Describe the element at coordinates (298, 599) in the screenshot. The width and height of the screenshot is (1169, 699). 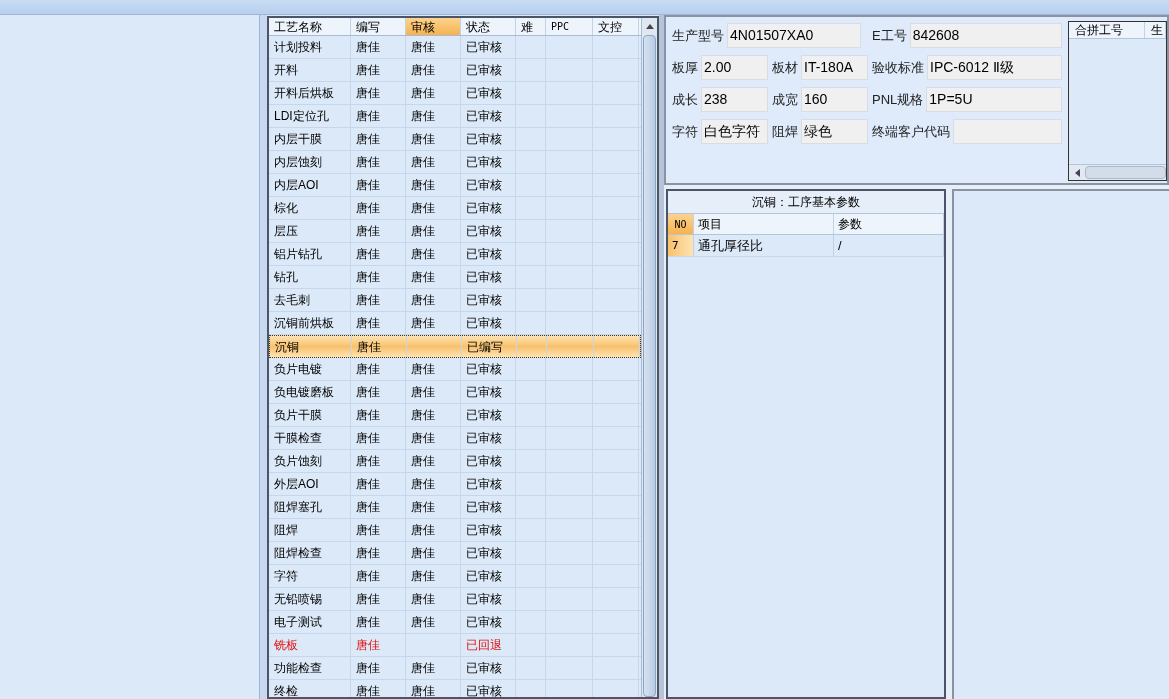
I see `grid-cell-text: 无铅喷锡` at that location.